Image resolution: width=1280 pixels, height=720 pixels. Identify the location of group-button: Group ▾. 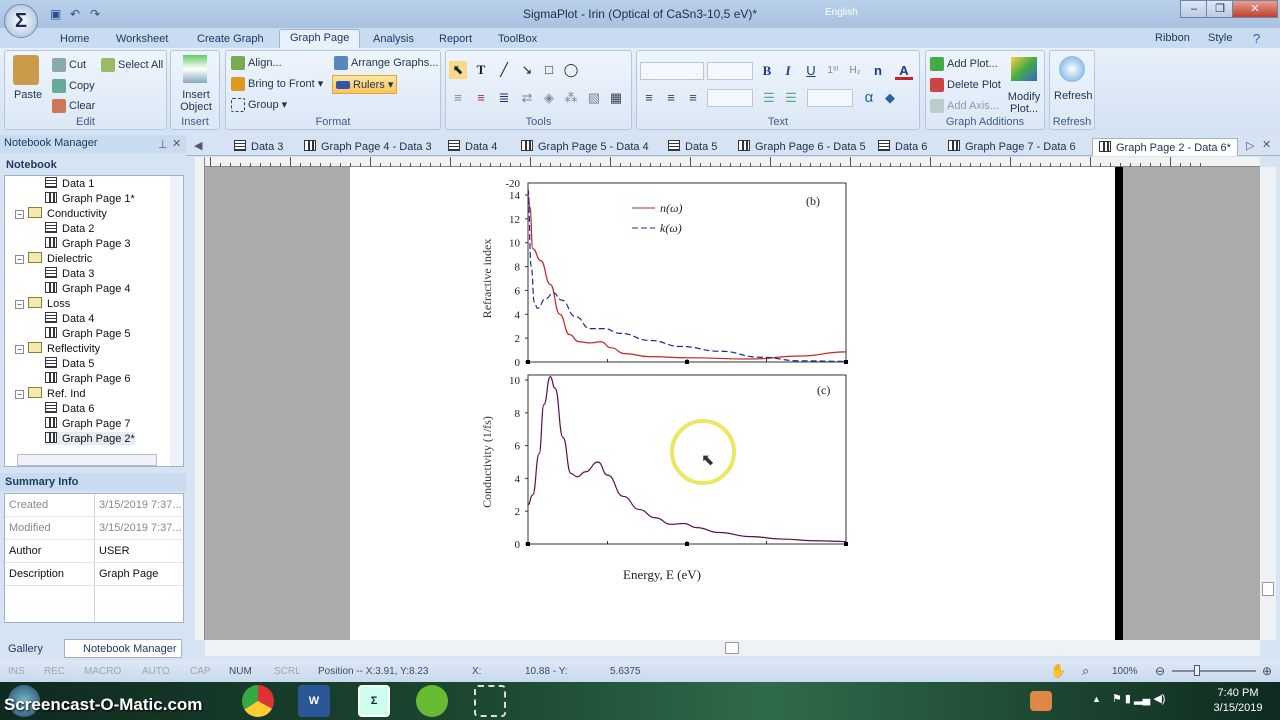
(259, 105).